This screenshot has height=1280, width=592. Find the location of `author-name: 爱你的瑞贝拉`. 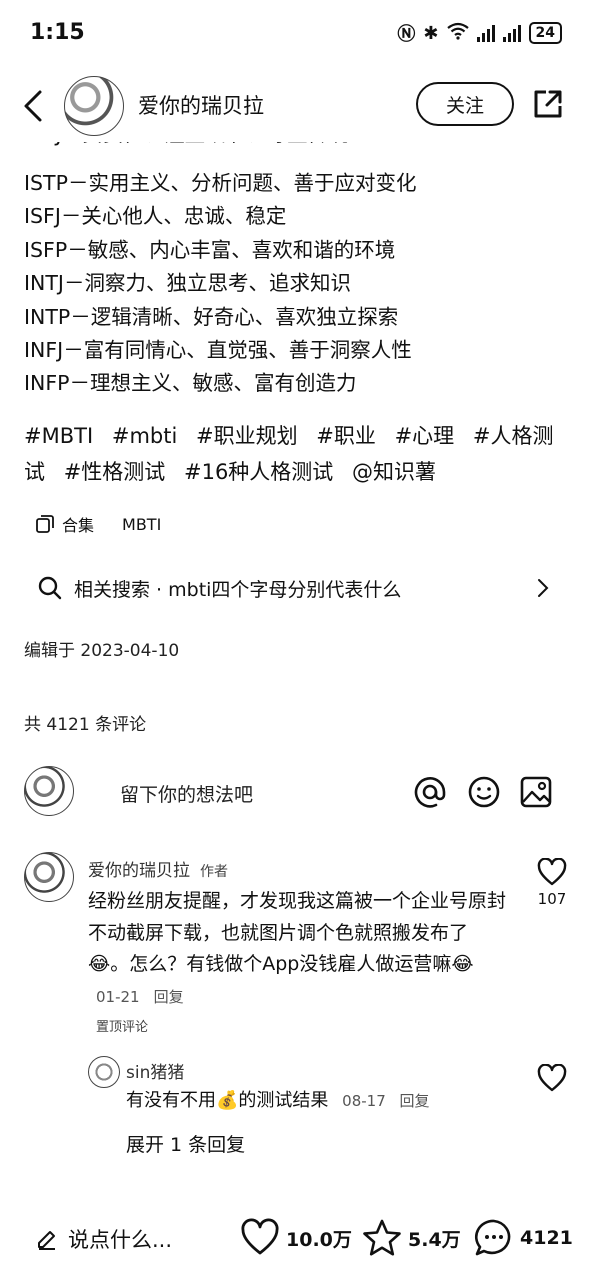

author-name: 爱你的瑞贝拉 is located at coordinates (201, 105).